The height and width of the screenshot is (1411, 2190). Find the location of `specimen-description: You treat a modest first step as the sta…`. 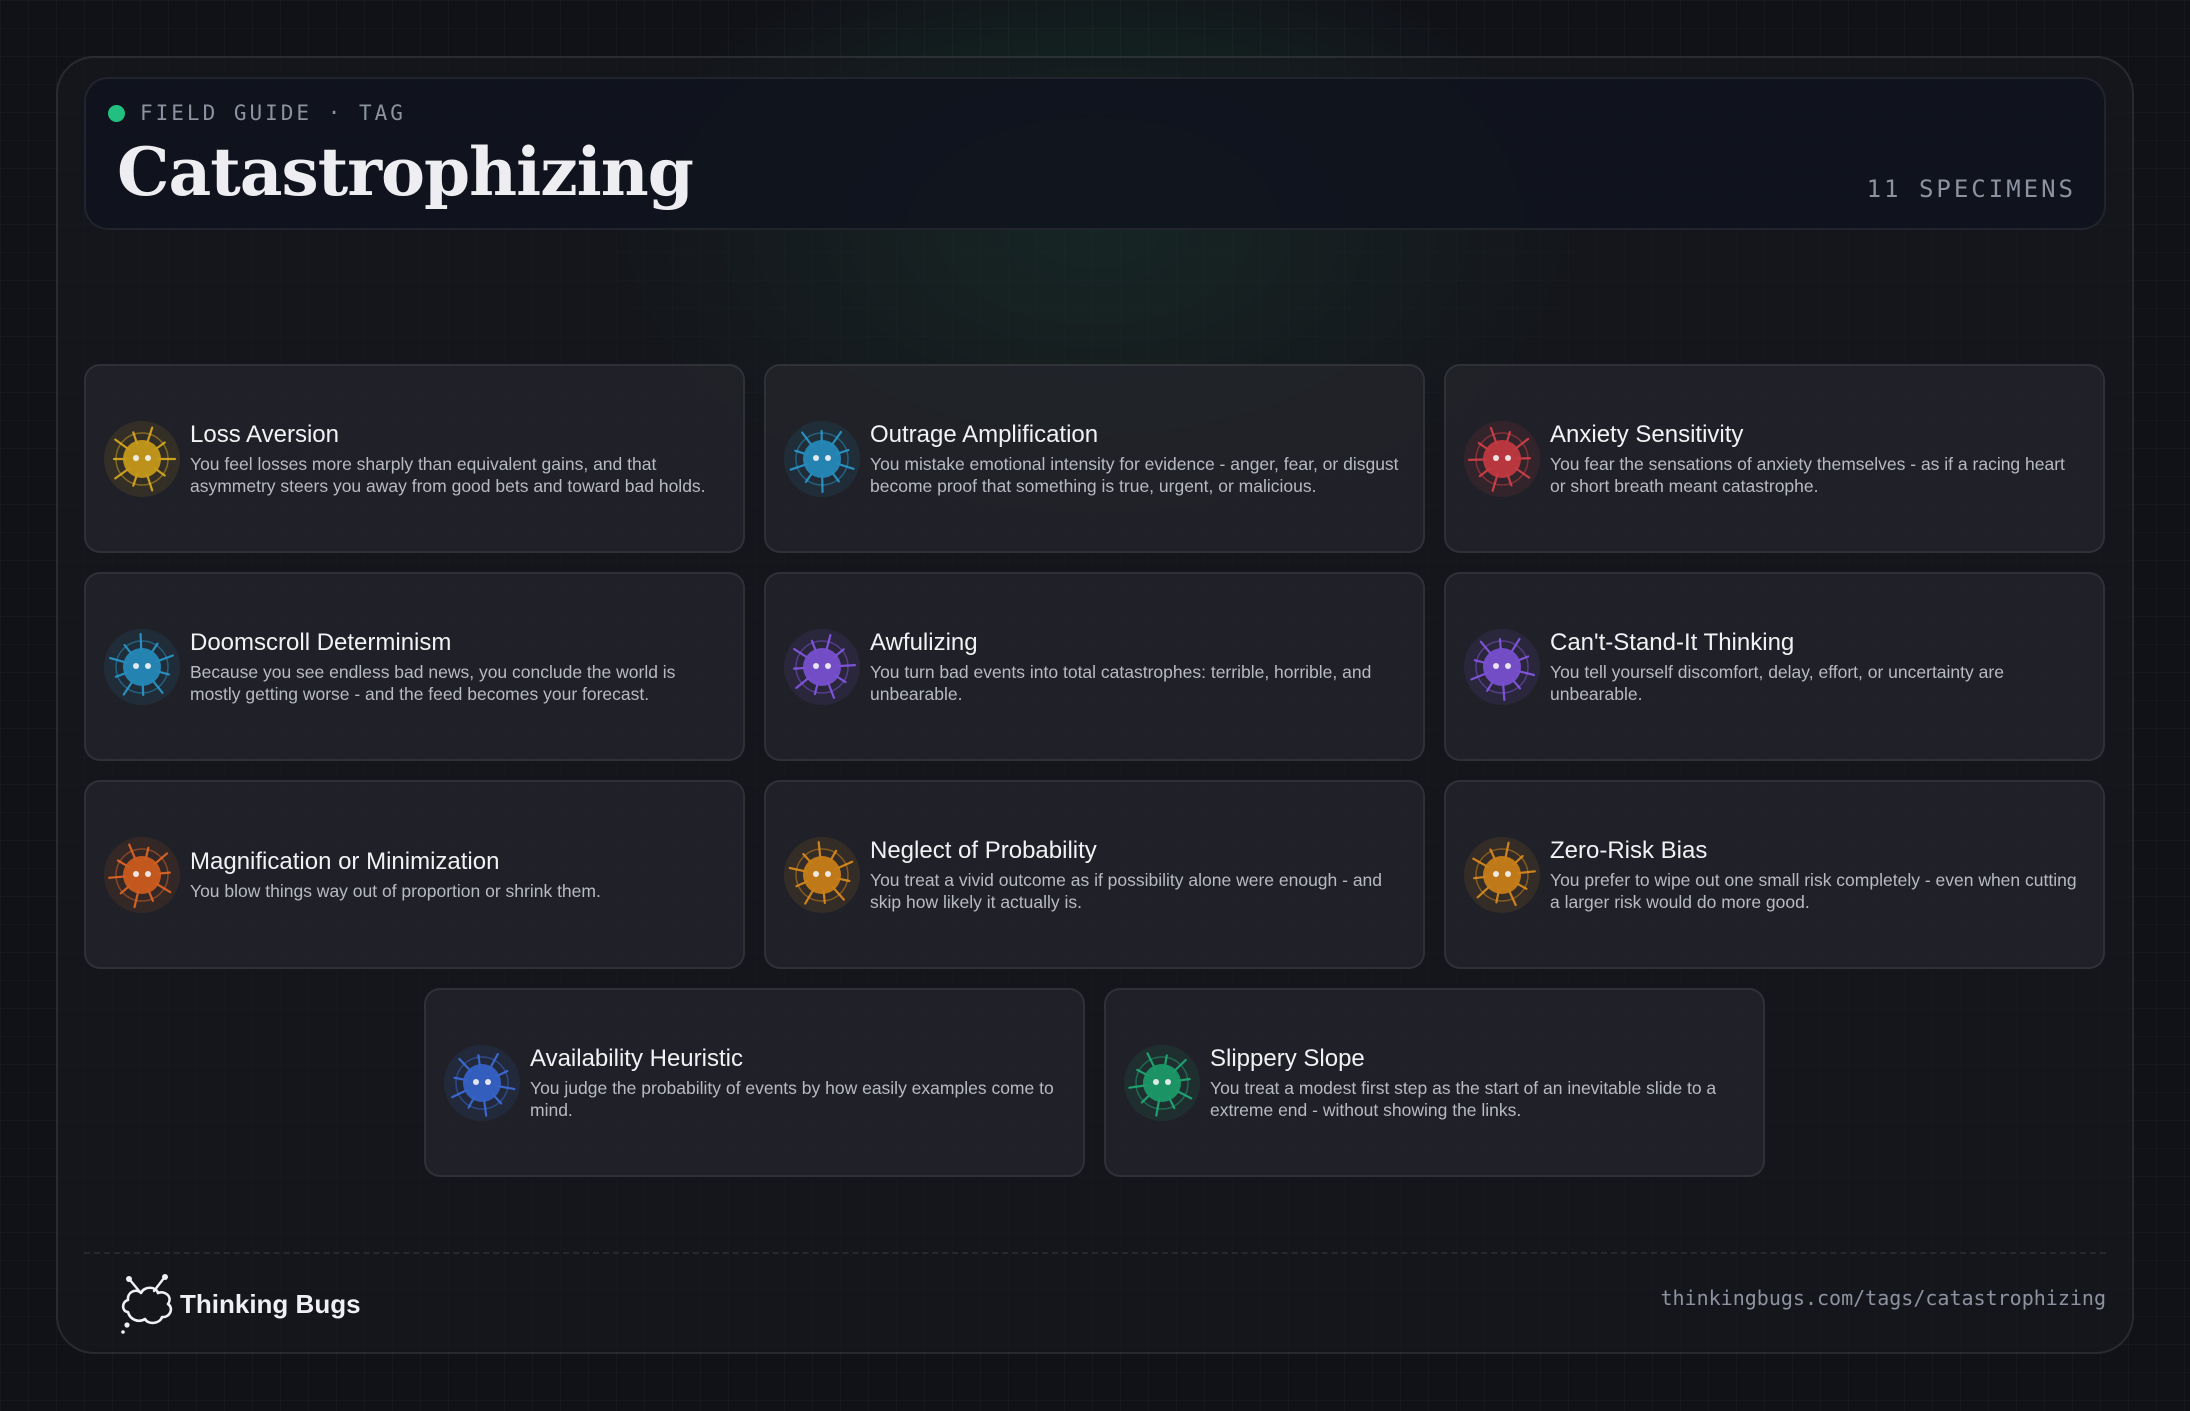

specimen-description: You treat a modest first step as the sta… is located at coordinates (1463, 1098).